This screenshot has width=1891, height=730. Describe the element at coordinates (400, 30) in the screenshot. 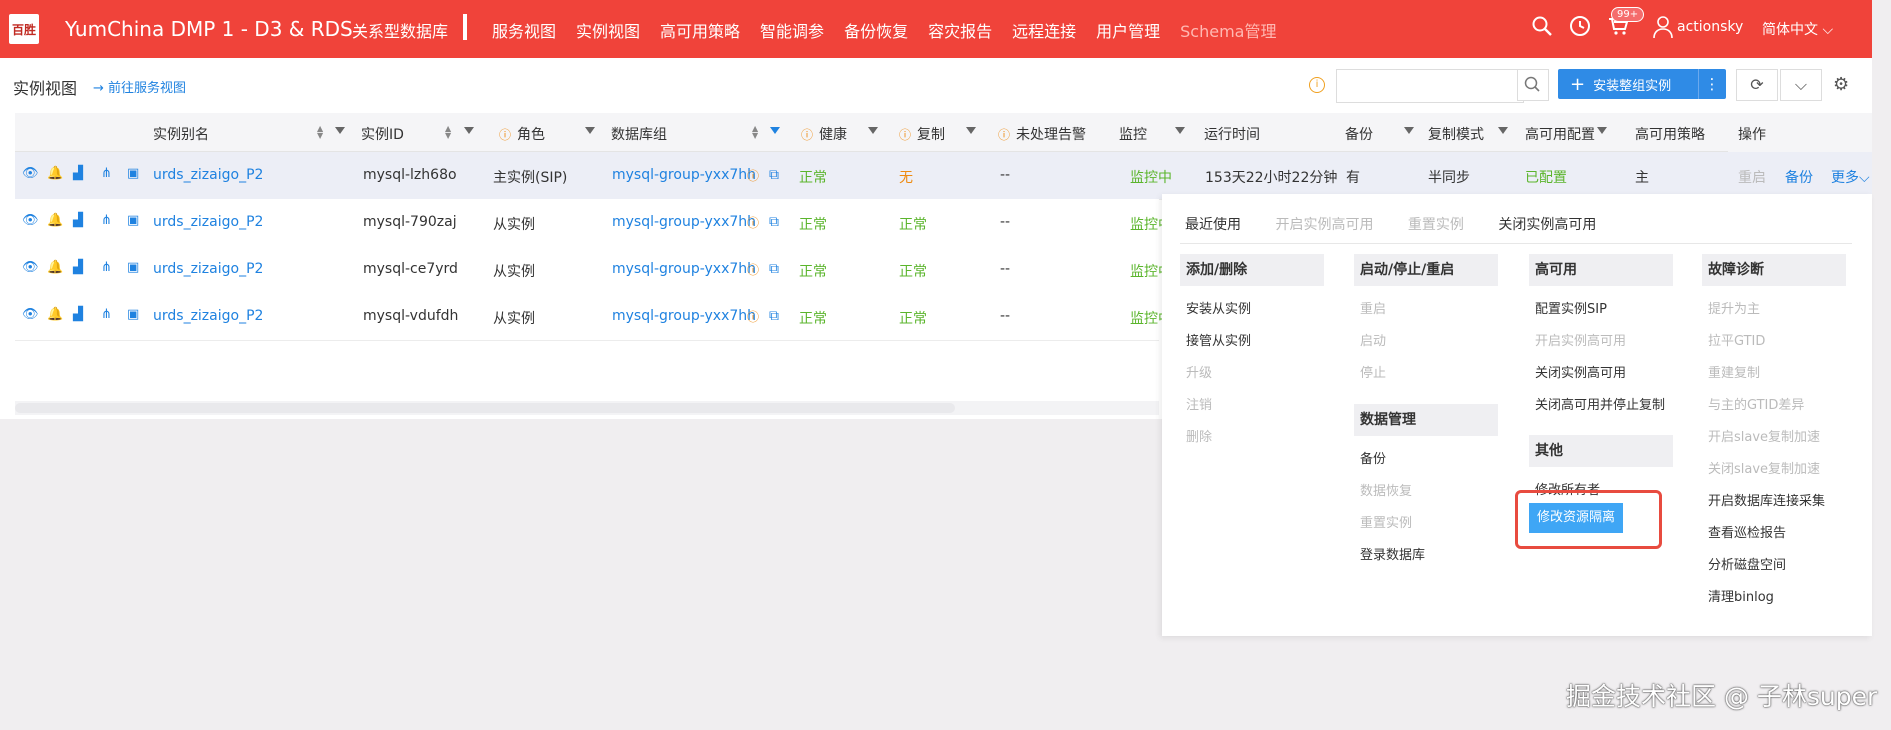

I see `nav-relational-db: 关系型数据库` at that location.